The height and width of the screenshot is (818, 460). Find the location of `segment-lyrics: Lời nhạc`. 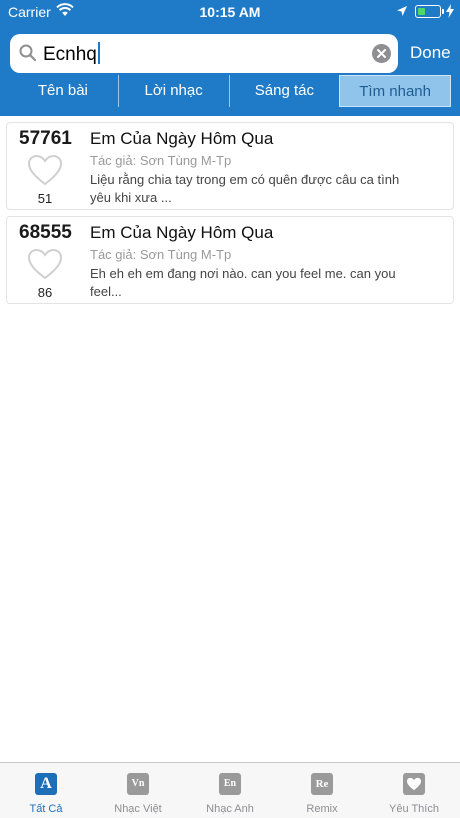

segment-lyrics: Lời nhạc is located at coordinates (173, 91).